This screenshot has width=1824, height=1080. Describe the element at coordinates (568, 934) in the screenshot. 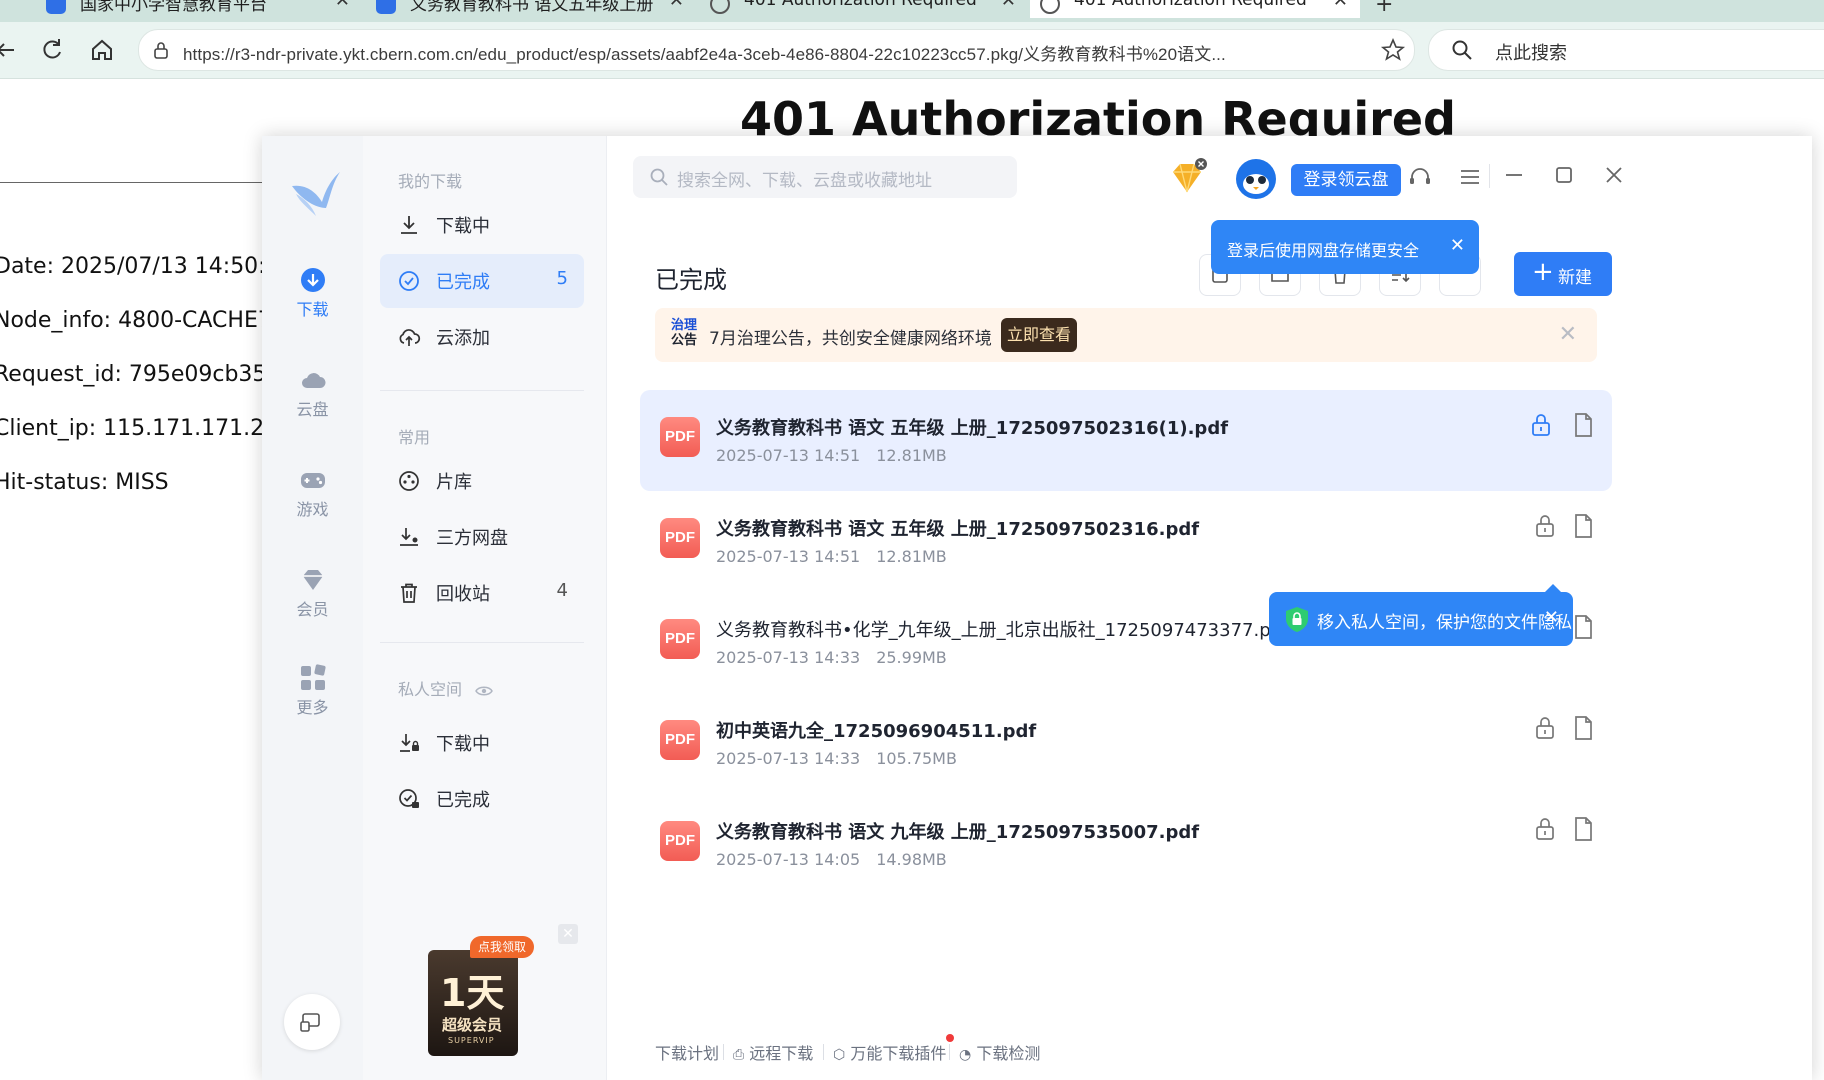

I see `promo-close-icon: ✕` at that location.